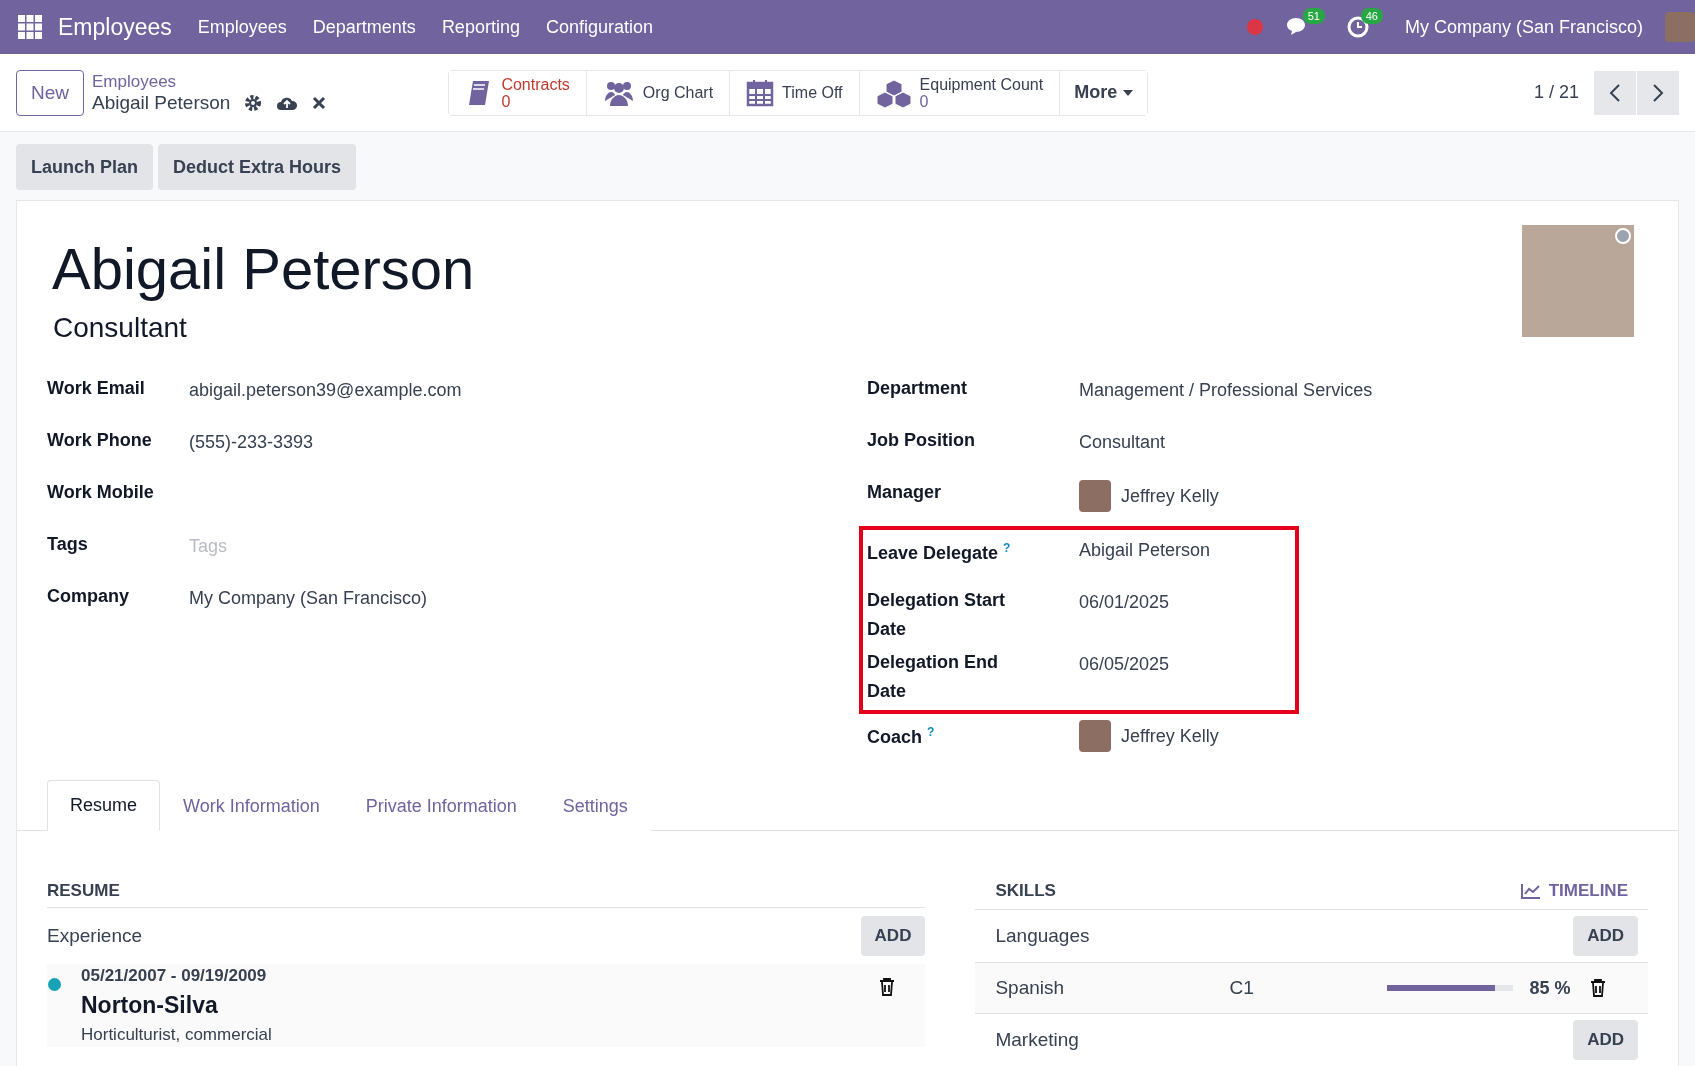 The image size is (1695, 1066). I want to click on next-button, so click(1658, 92).